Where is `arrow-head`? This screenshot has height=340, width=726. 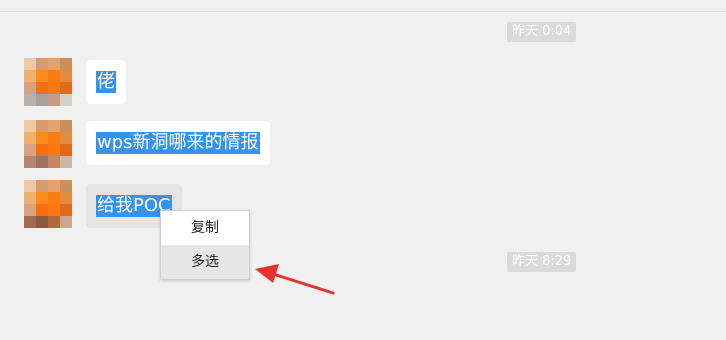 arrow-head is located at coordinates (267, 273).